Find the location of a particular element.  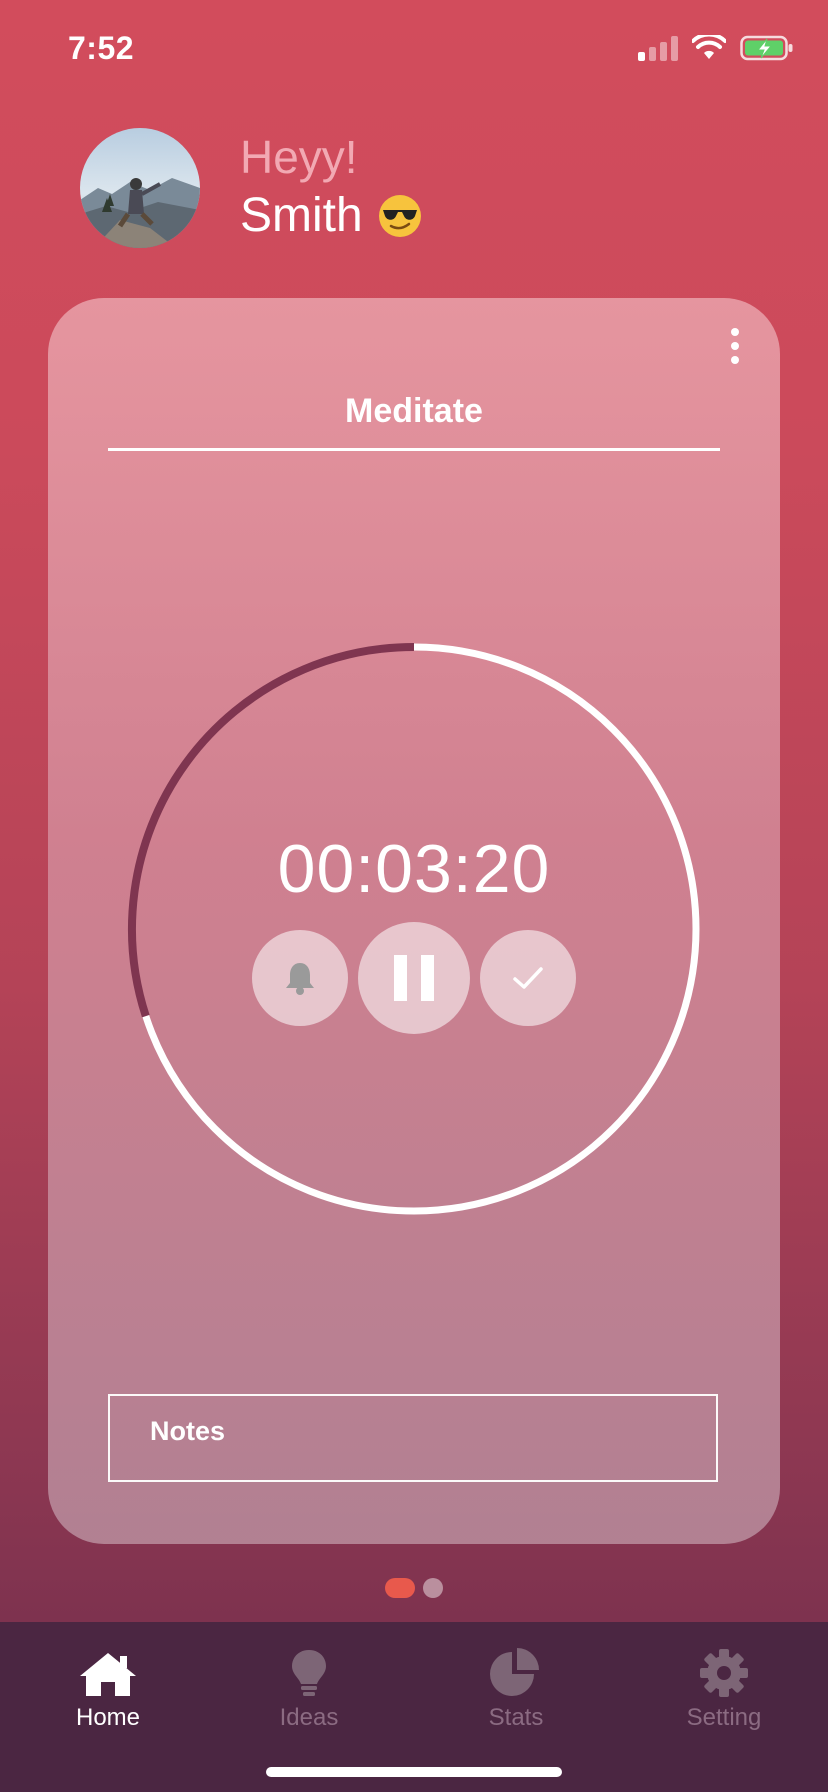

more-options-icon is located at coordinates (735, 346).